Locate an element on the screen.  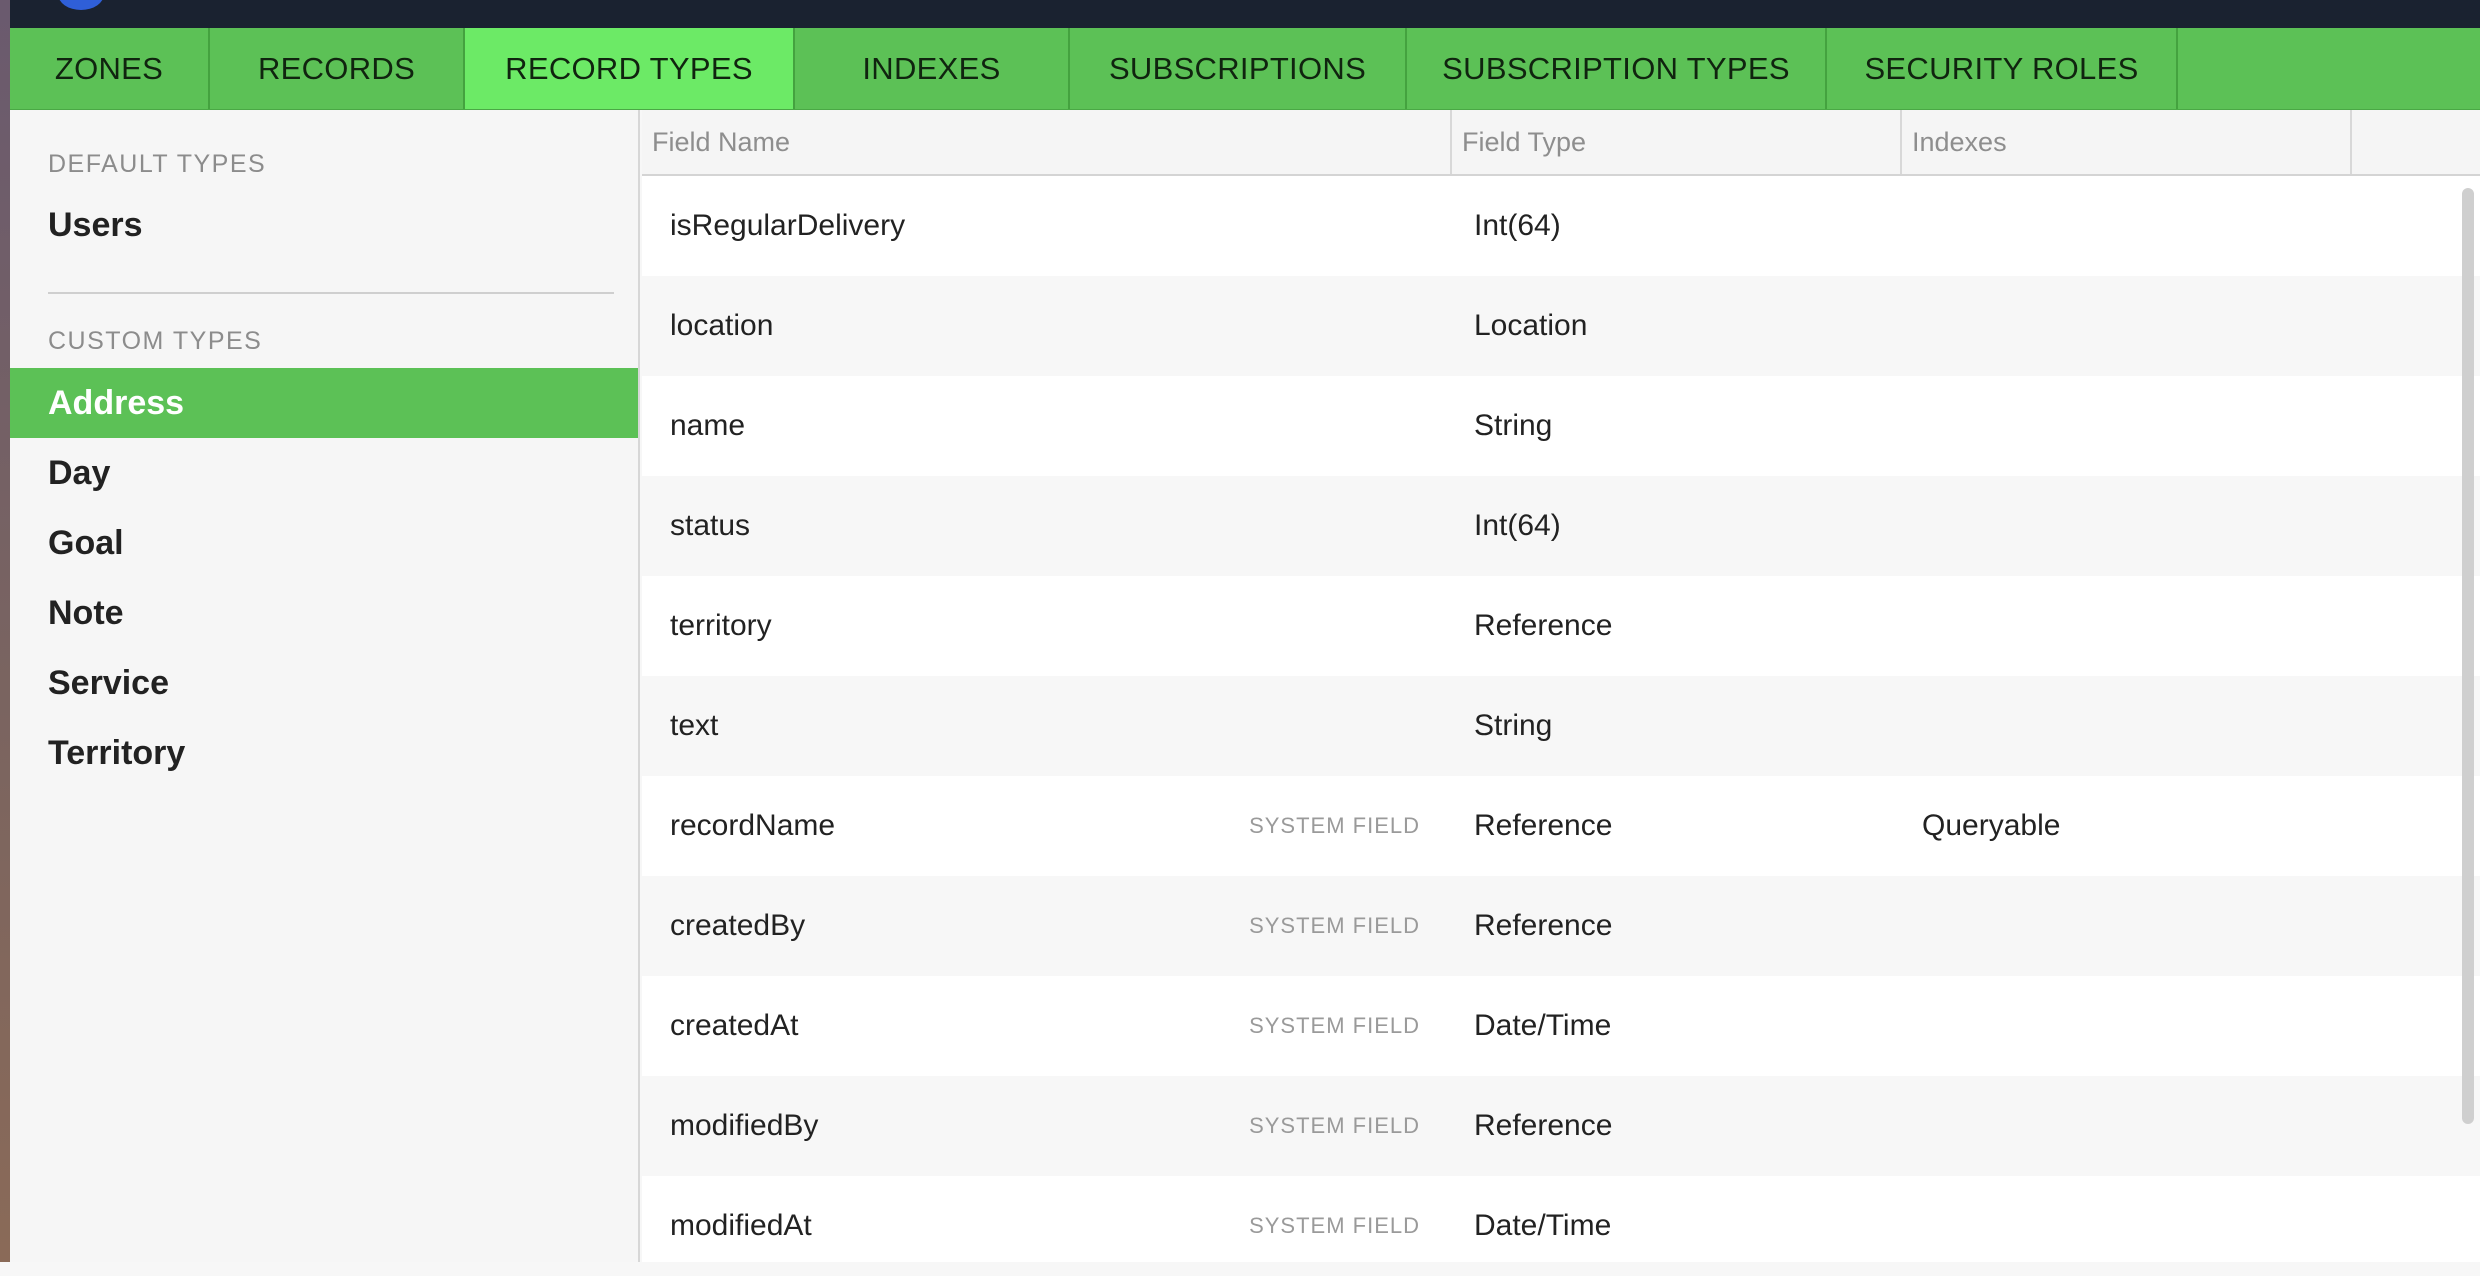
sidebar-divider is located at coordinates (331, 293).